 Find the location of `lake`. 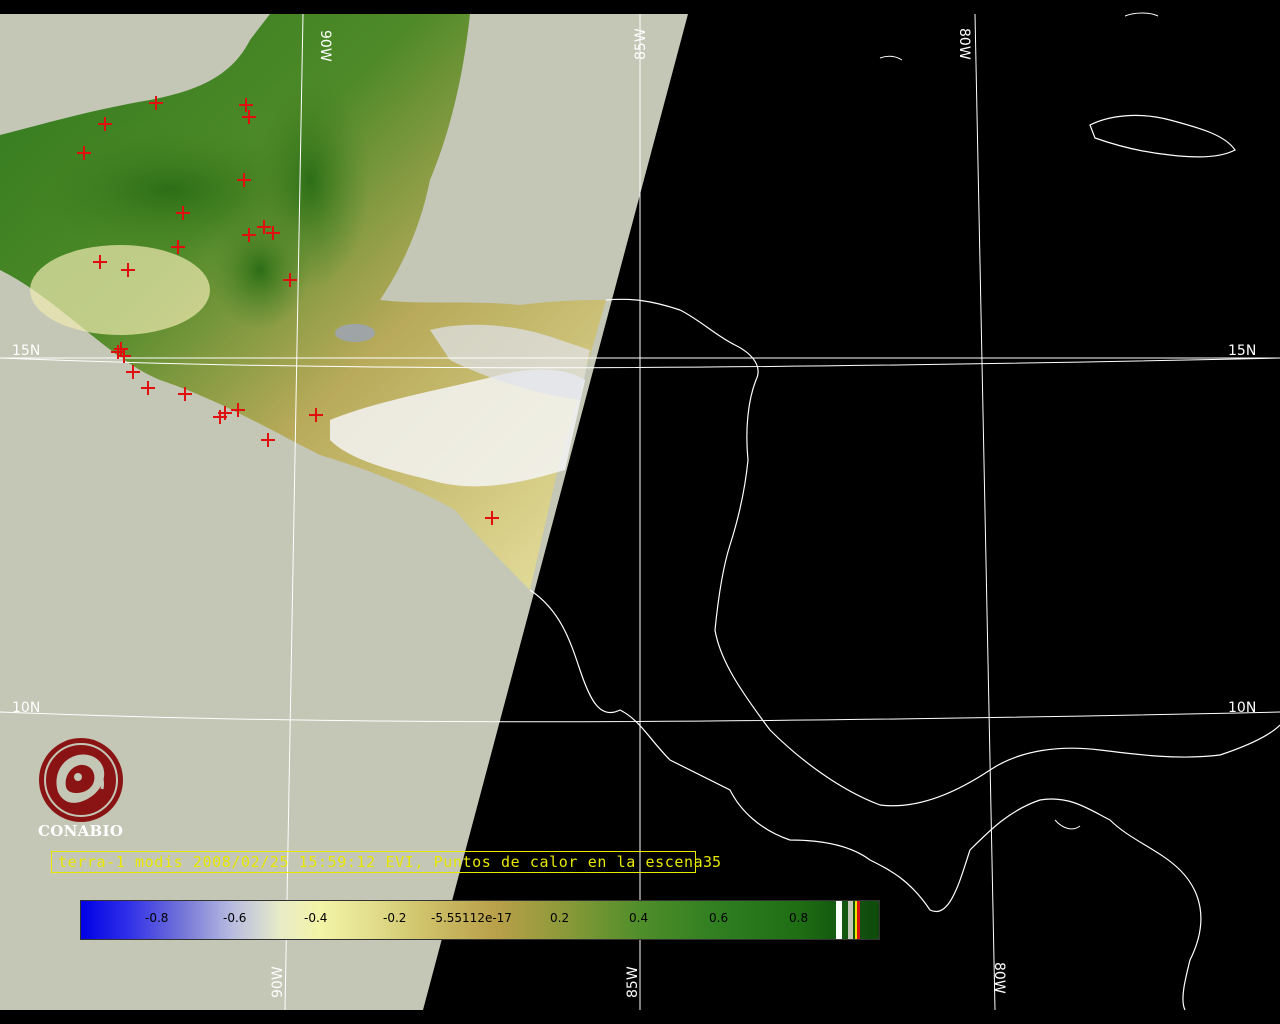

lake is located at coordinates (355, 333).